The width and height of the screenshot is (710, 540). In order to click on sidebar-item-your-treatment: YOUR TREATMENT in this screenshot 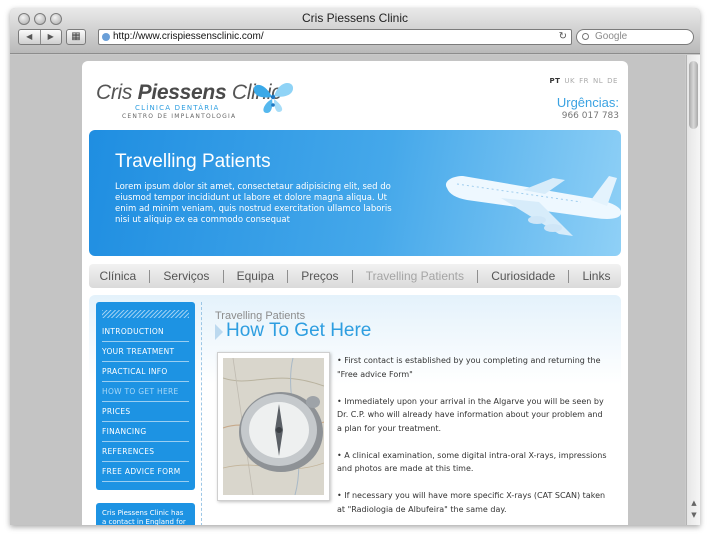, I will do `click(145, 352)`.